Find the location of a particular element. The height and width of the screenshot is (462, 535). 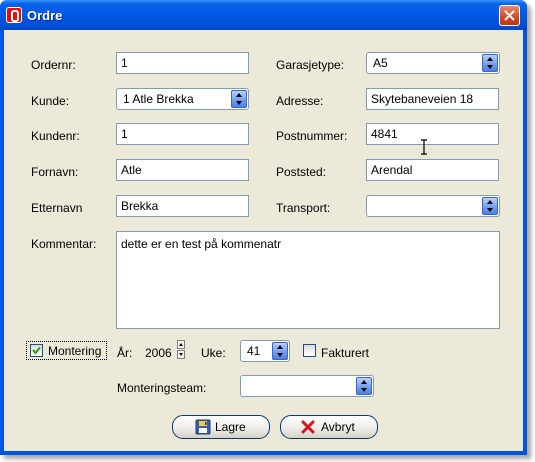

kundenr-field: 1 is located at coordinates (182, 134).